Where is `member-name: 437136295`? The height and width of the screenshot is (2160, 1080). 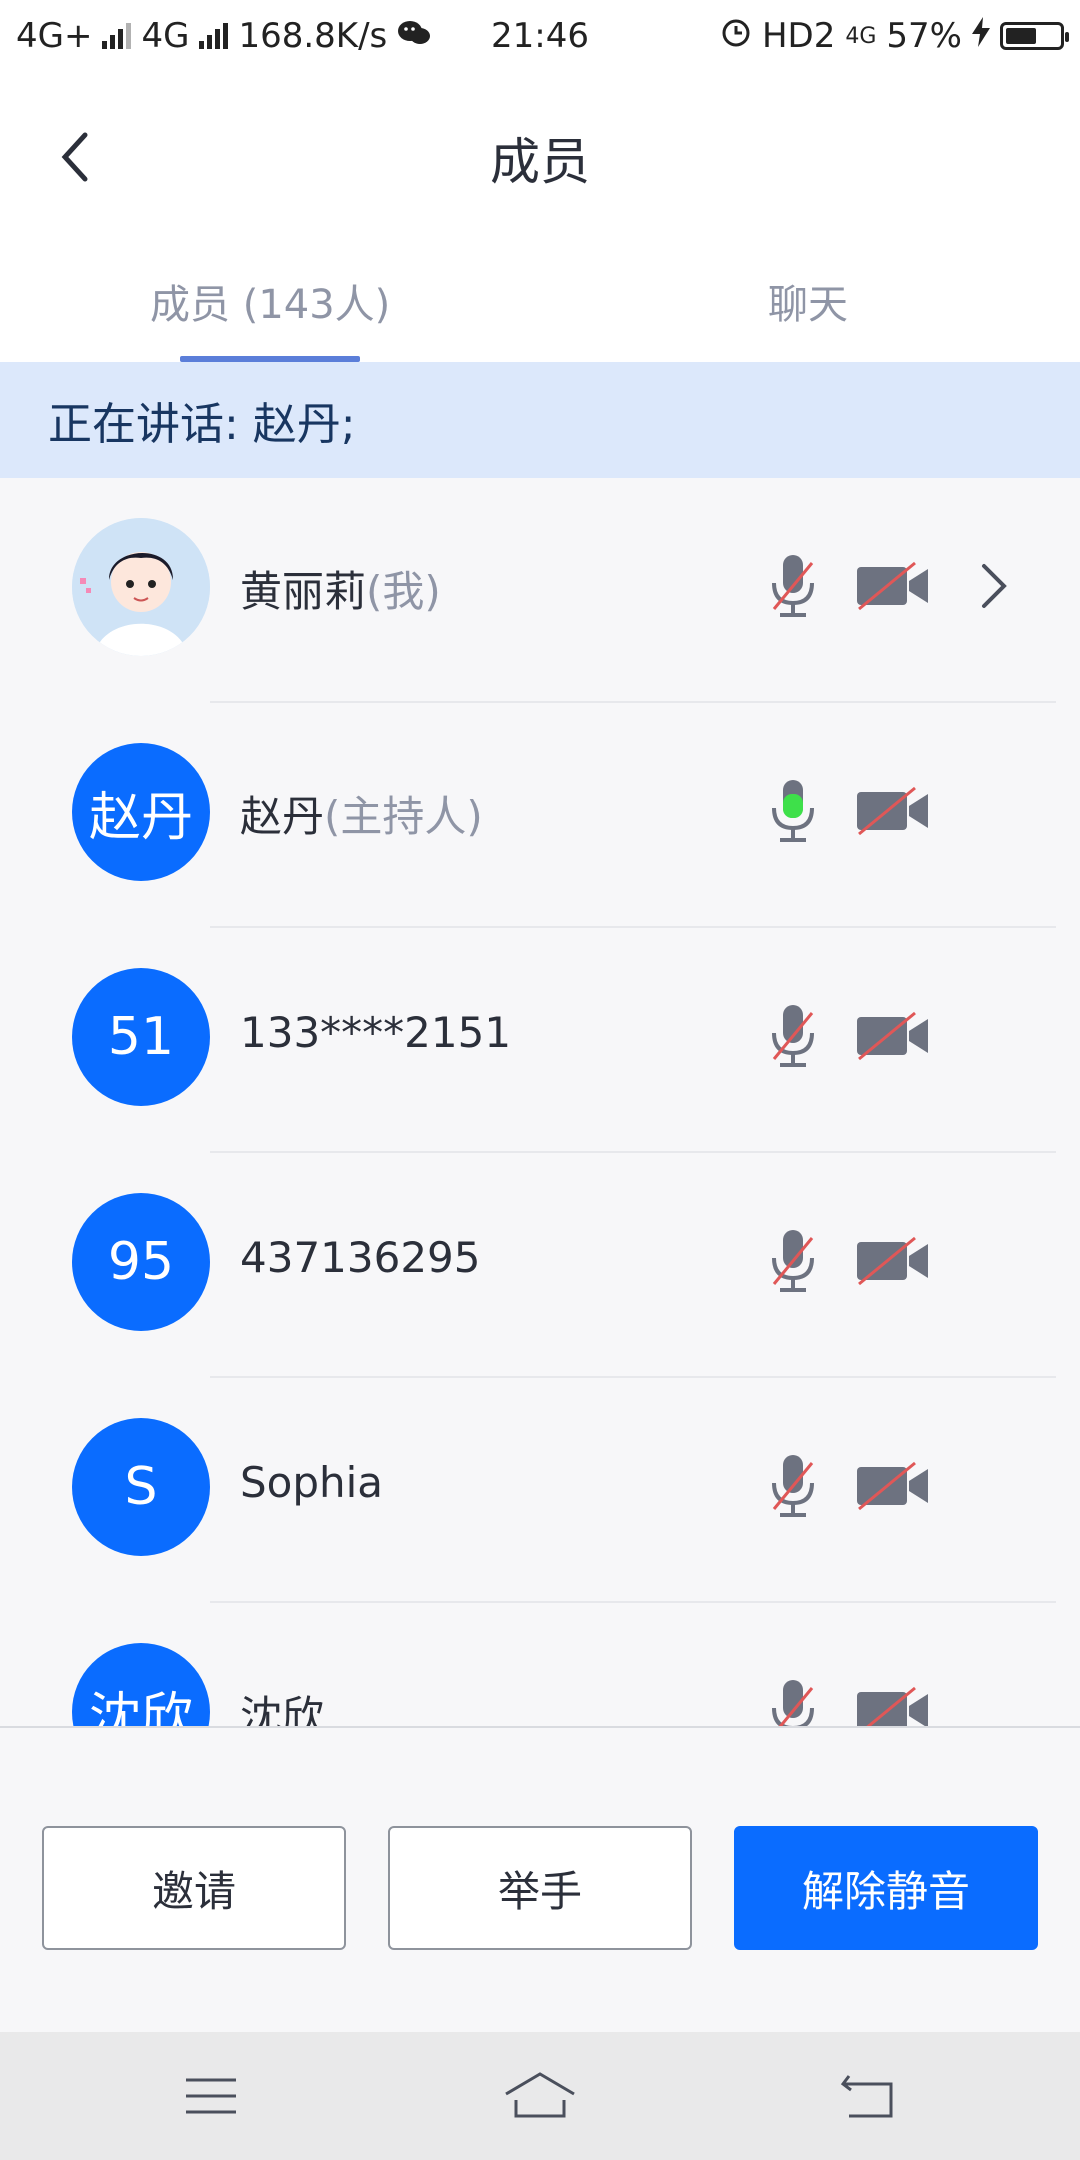
member-name: 437136295 is located at coordinates (360, 1257).